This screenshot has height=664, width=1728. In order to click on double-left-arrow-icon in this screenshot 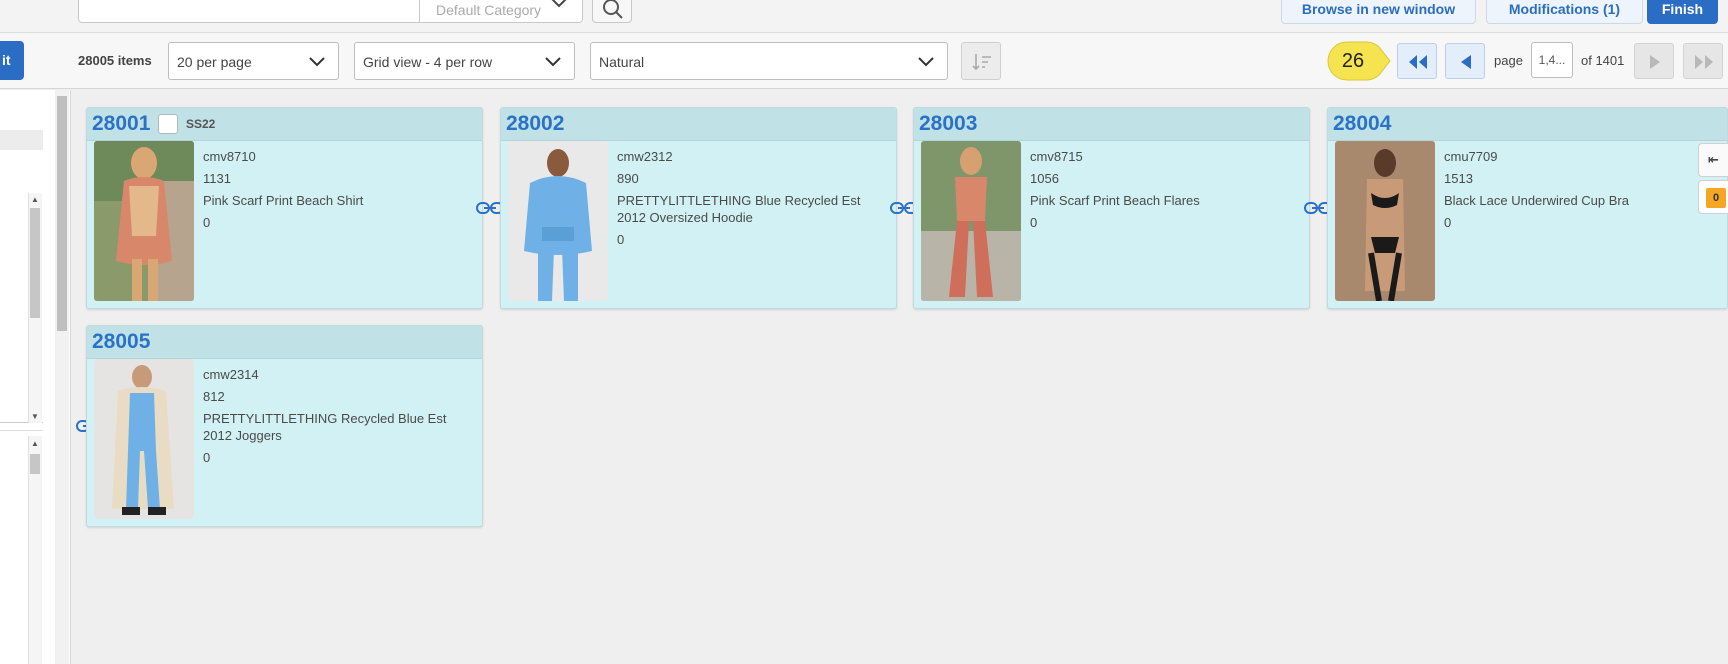, I will do `click(1418, 62)`.